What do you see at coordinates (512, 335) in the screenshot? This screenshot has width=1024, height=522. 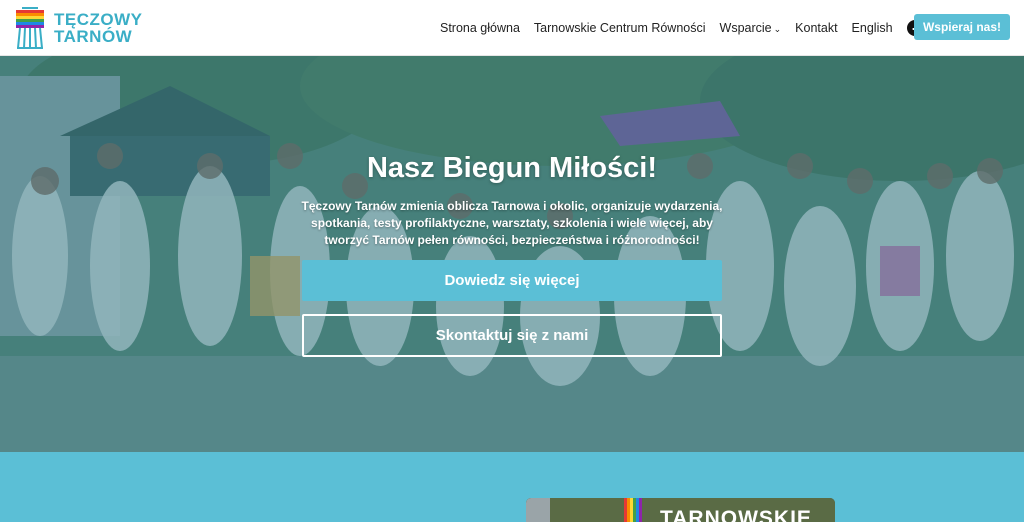 I see `contact-us-button: Skontaktuj się z nami` at bounding box center [512, 335].